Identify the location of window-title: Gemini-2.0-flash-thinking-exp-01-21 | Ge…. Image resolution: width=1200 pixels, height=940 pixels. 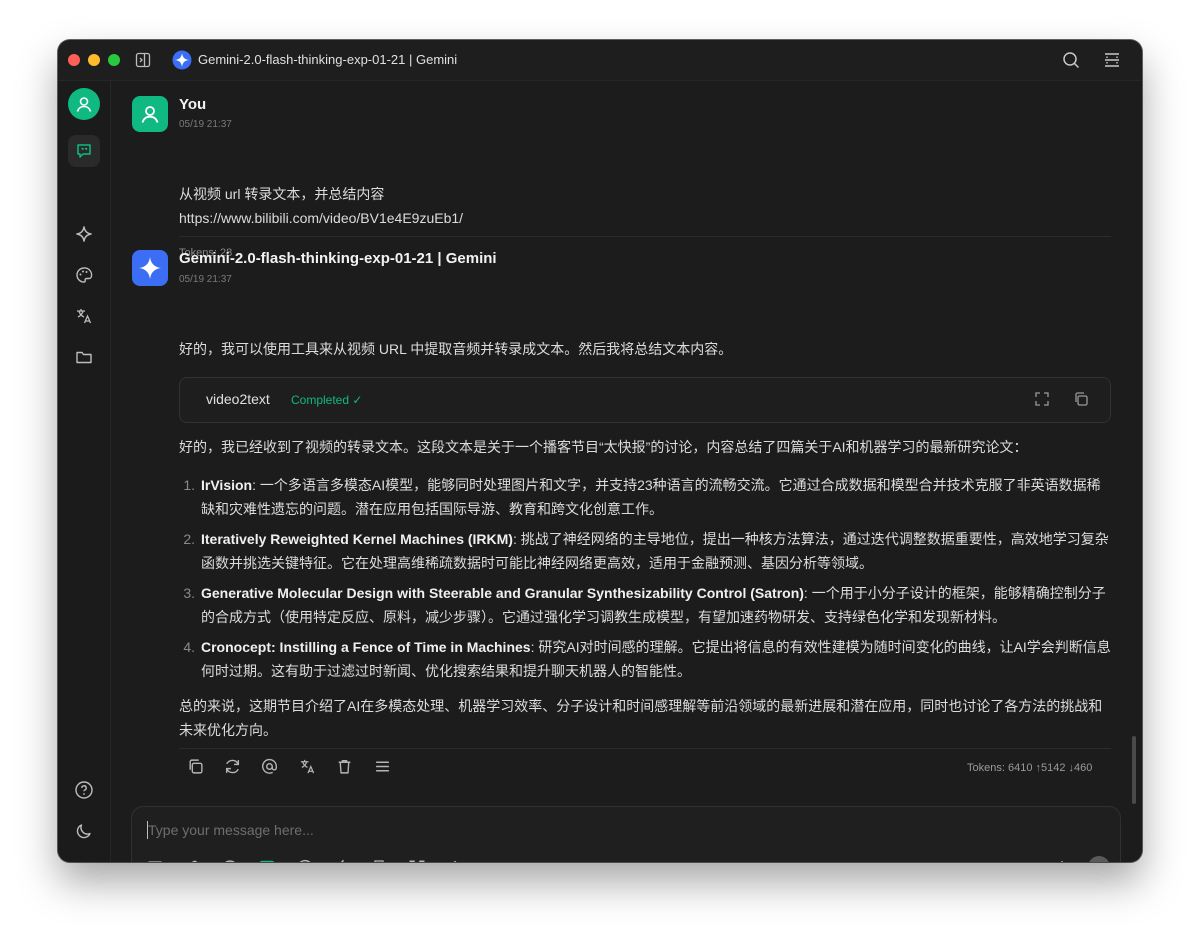
(328, 59).